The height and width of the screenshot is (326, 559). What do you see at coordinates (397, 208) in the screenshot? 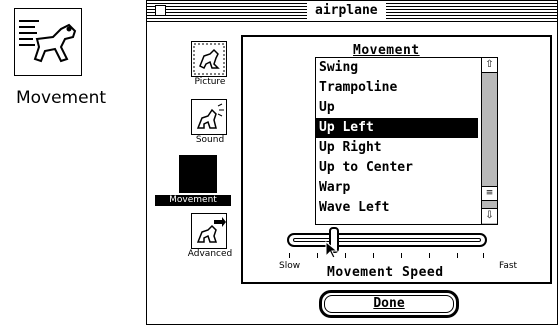
I see `list-item: Wave Left` at bounding box center [397, 208].